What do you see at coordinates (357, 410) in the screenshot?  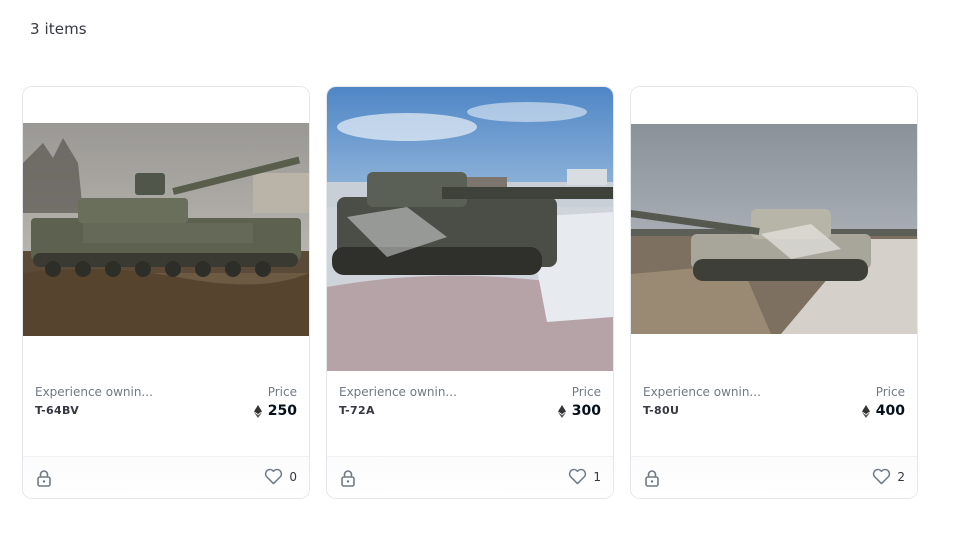 I see `card-title: T-72A` at bounding box center [357, 410].